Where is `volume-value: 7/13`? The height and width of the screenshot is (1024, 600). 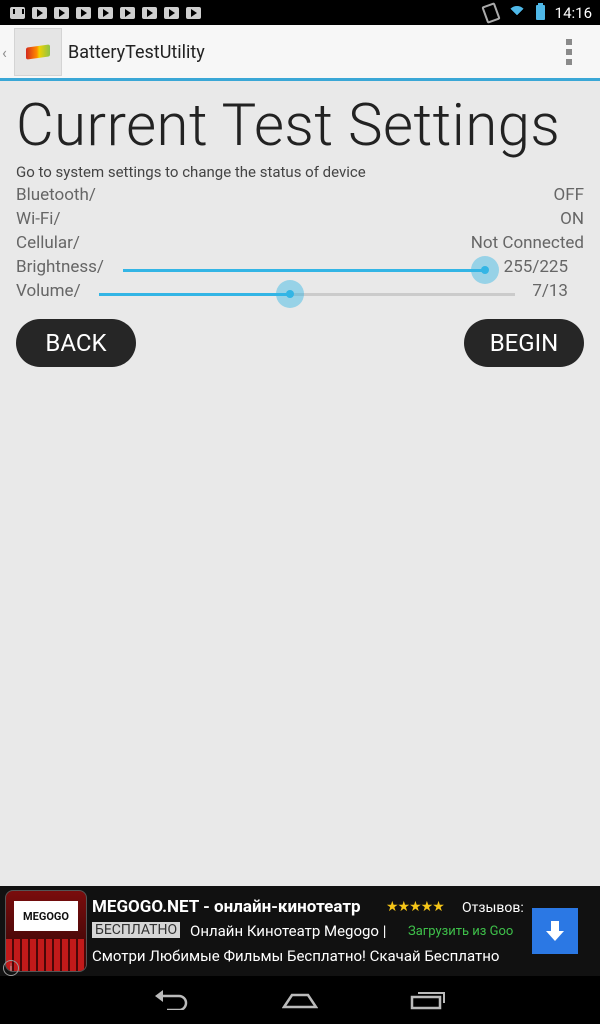
volume-value: 7/13 is located at coordinates (550, 291).